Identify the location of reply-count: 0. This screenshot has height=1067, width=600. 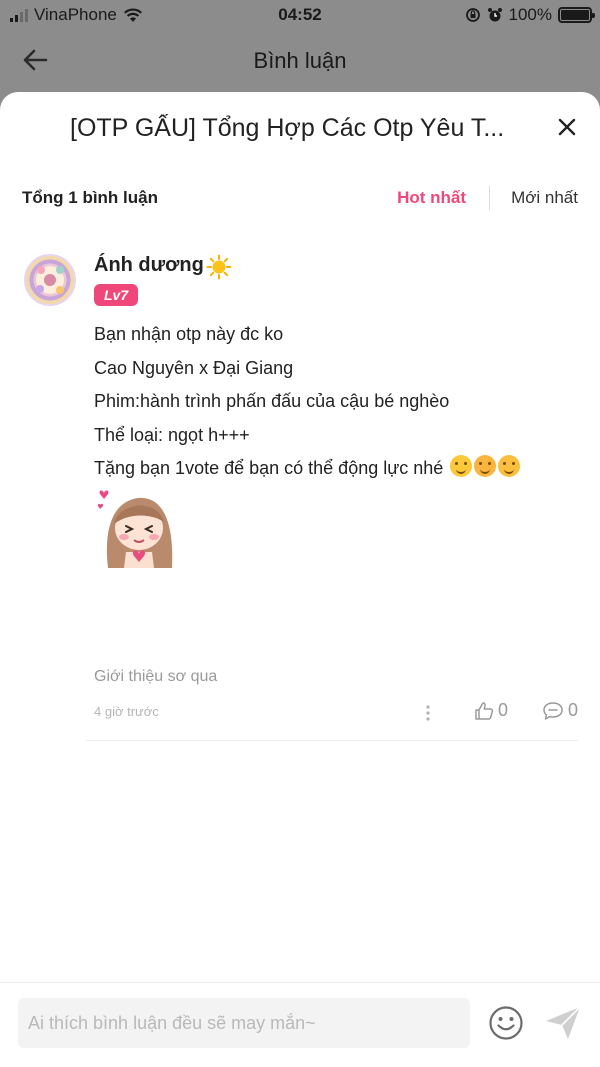
(572, 710).